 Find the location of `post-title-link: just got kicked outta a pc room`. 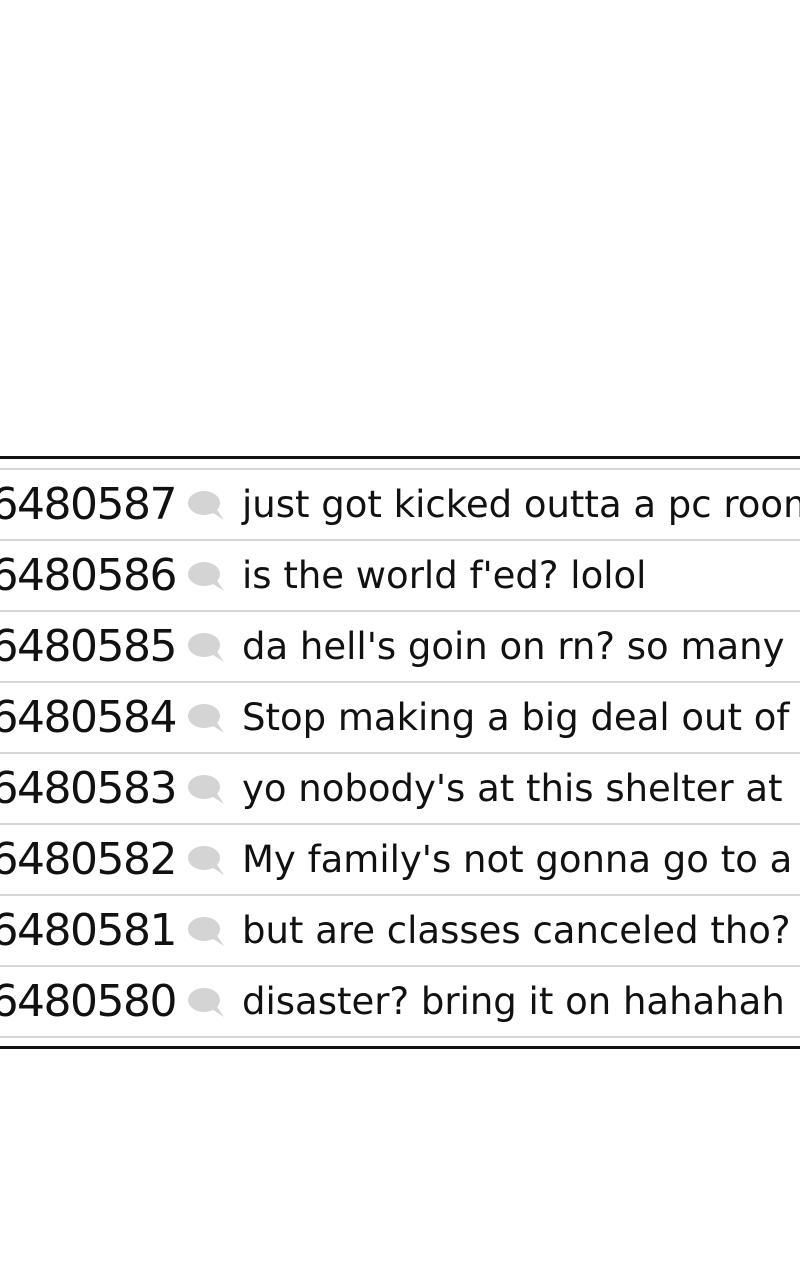

post-title-link: just got kicked outta a pc room is located at coordinates (521, 505).